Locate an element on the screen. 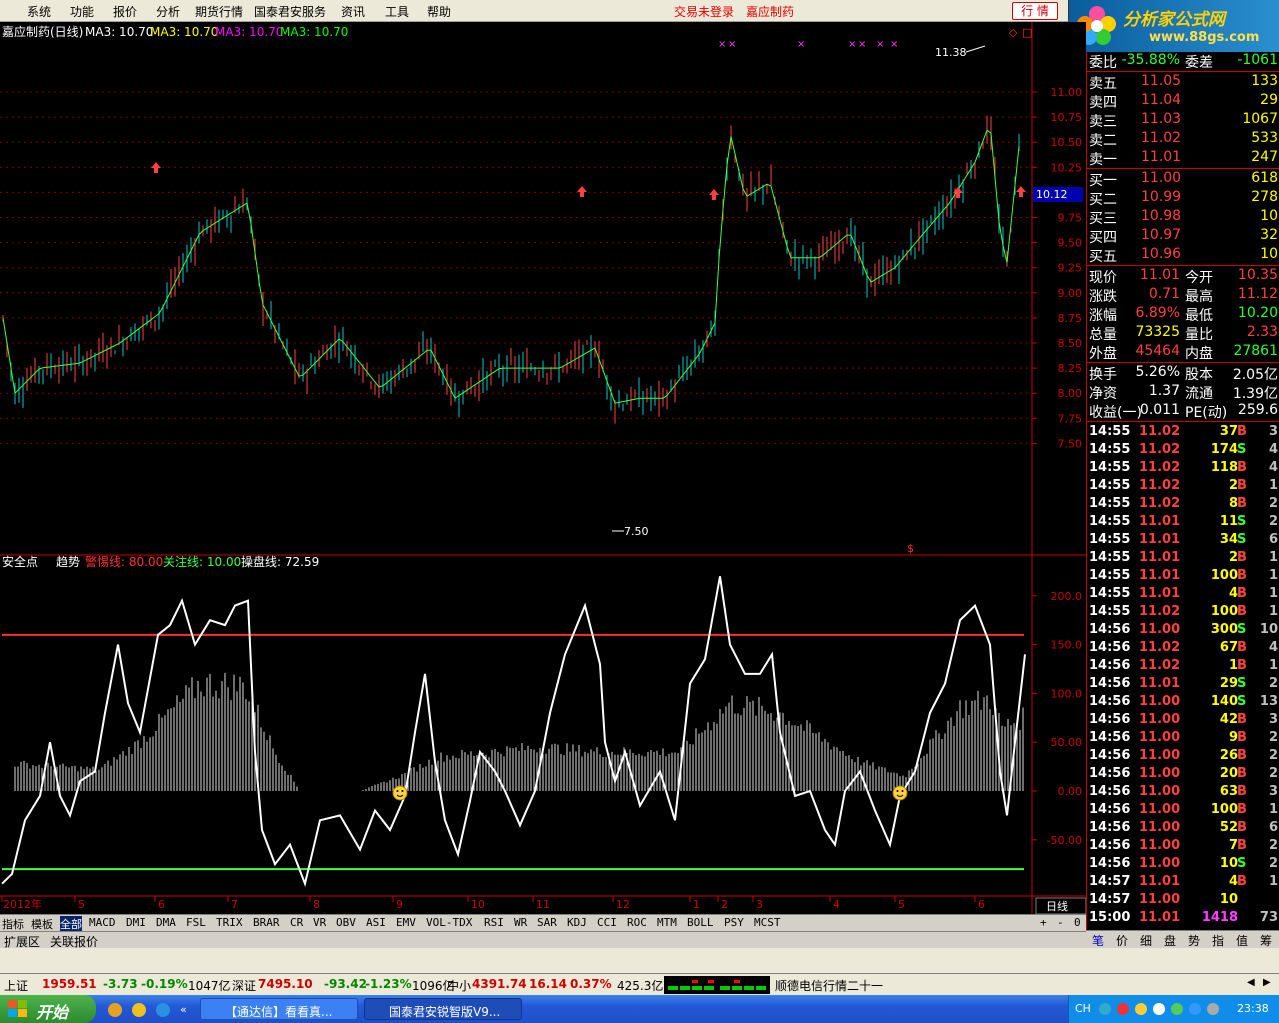  tick-row: 14:56 11.00 300 S 10 is located at coordinates (1183, 631).